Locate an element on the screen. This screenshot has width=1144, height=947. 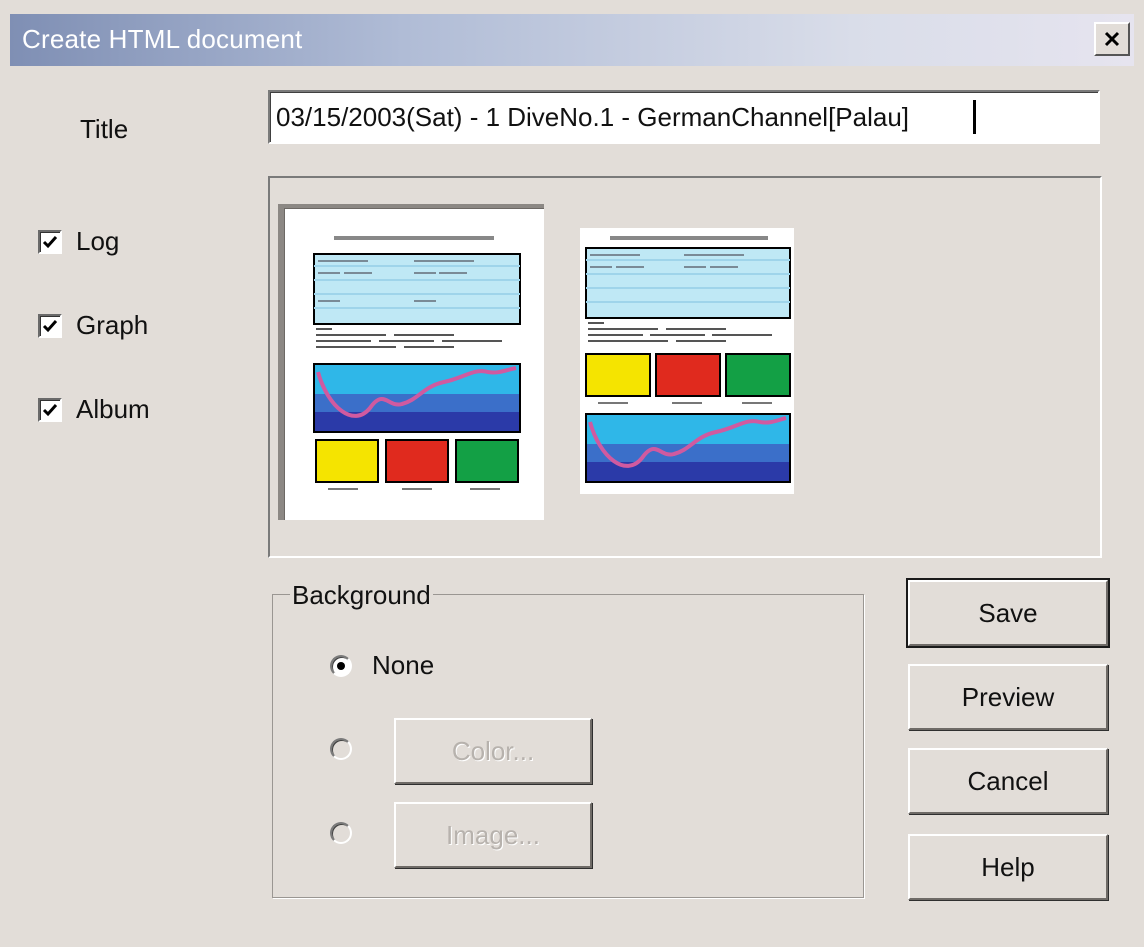
graph-checkbox: Graph is located at coordinates (93, 325).